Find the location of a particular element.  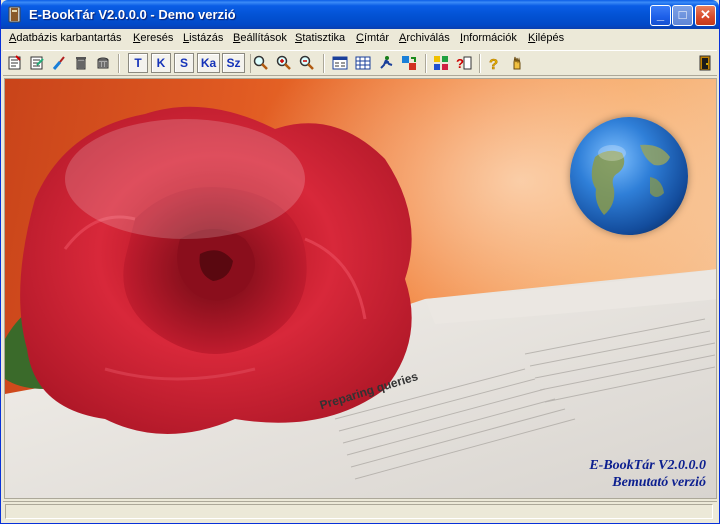

menu-listazas: Listázás is located at coordinates (203, 38).